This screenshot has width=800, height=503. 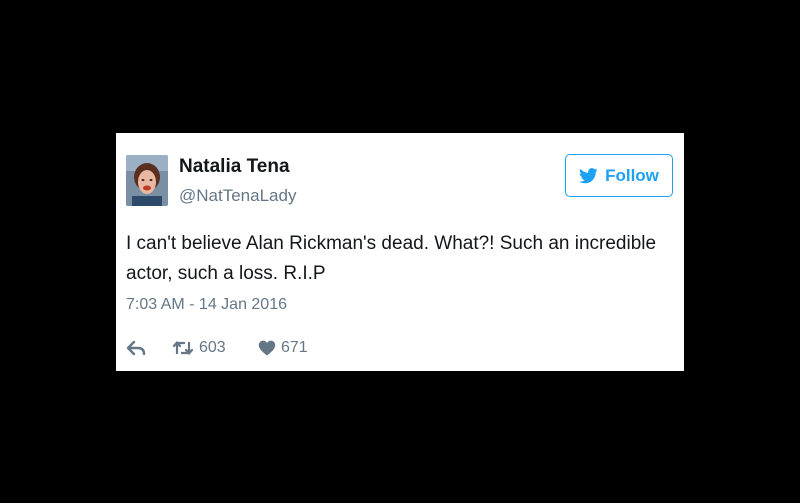 What do you see at coordinates (632, 175) in the screenshot?
I see `follow-label: Follow` at bounding box center [632, 175].